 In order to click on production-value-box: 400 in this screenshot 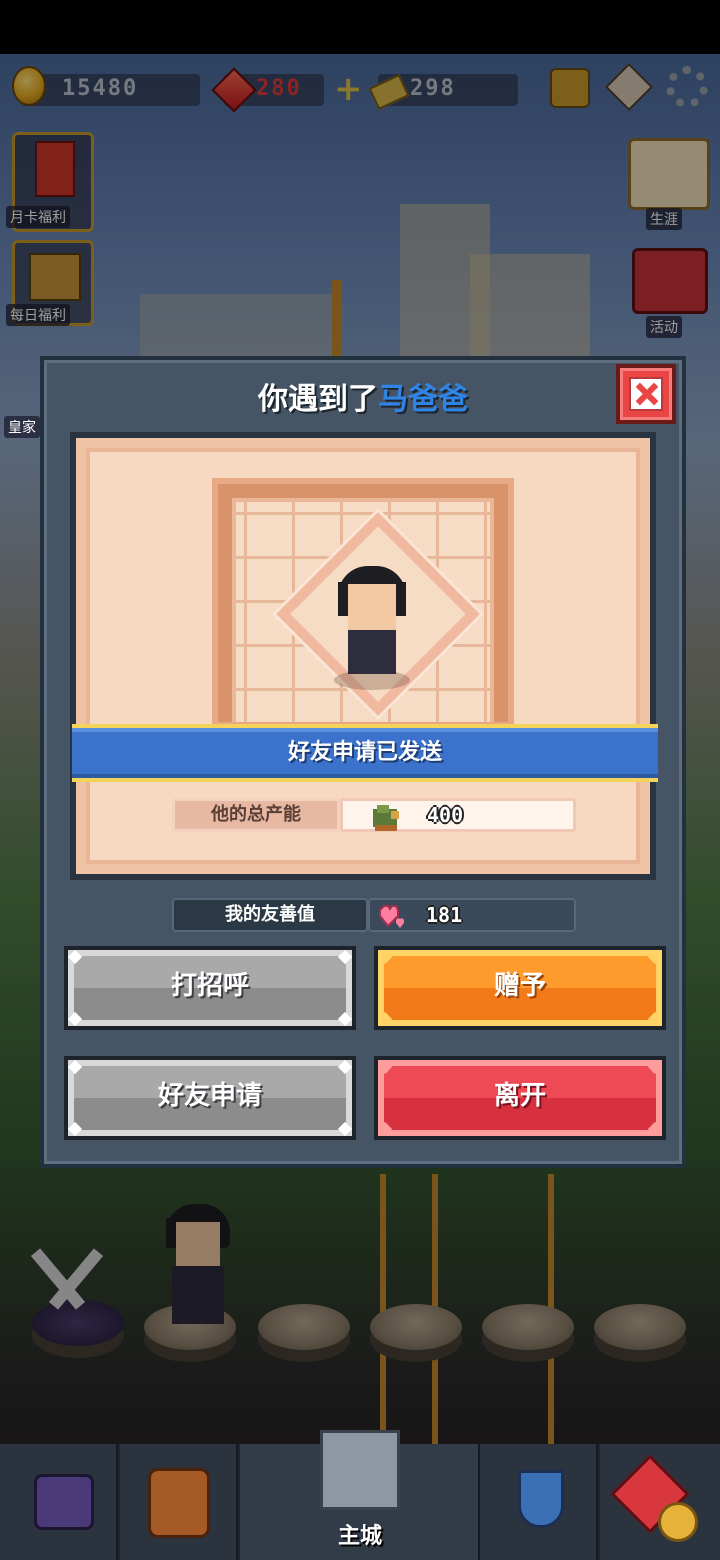, I will do `click(458, 815)`.